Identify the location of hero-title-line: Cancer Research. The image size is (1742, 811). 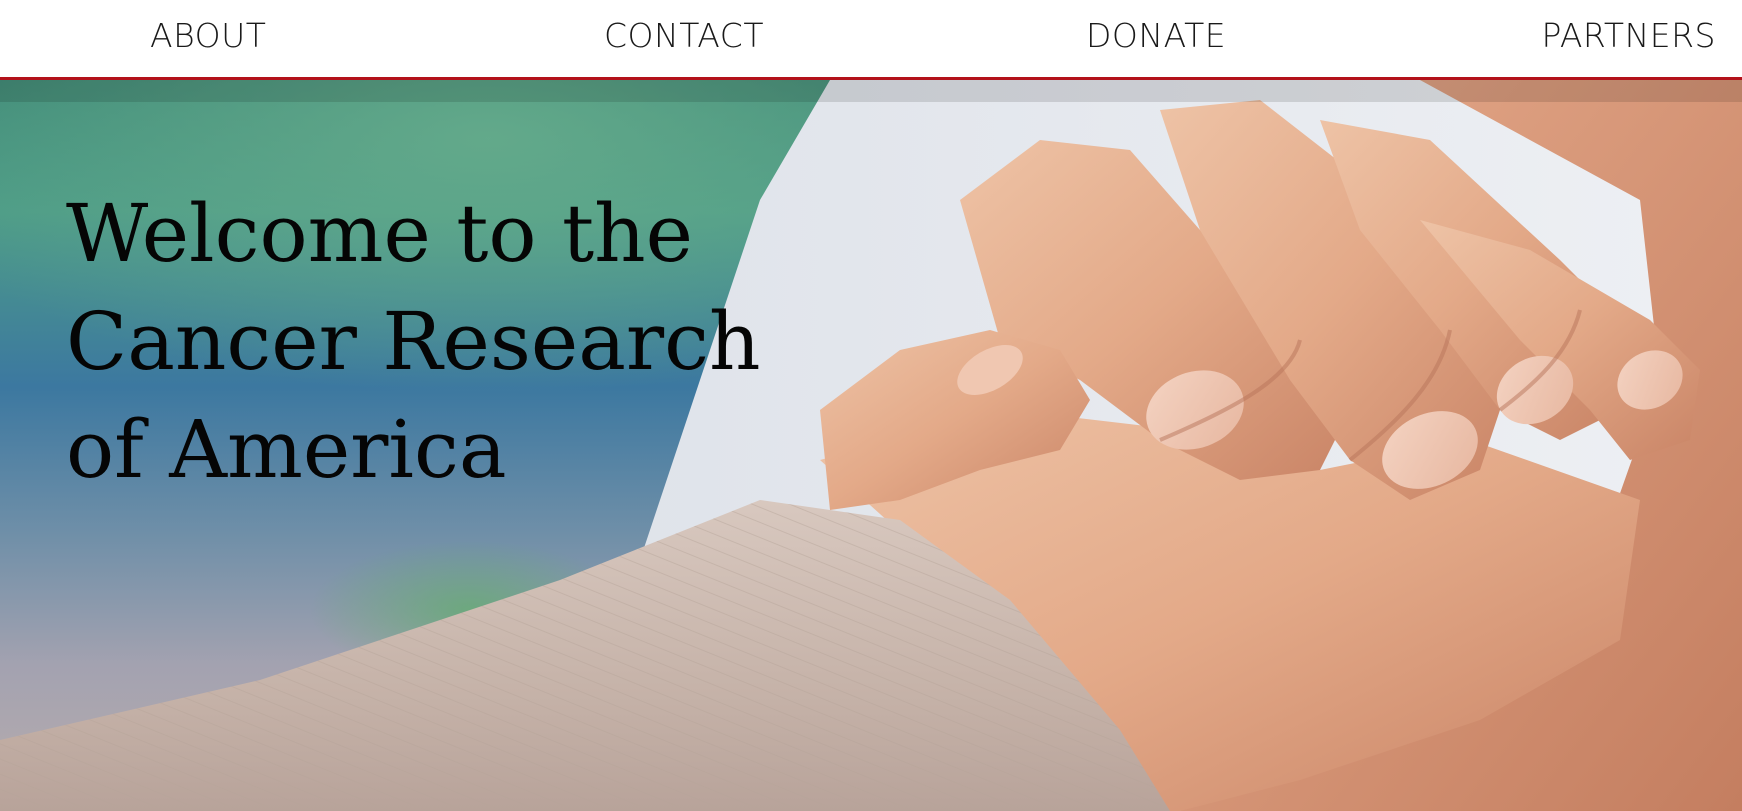
(413, 341).